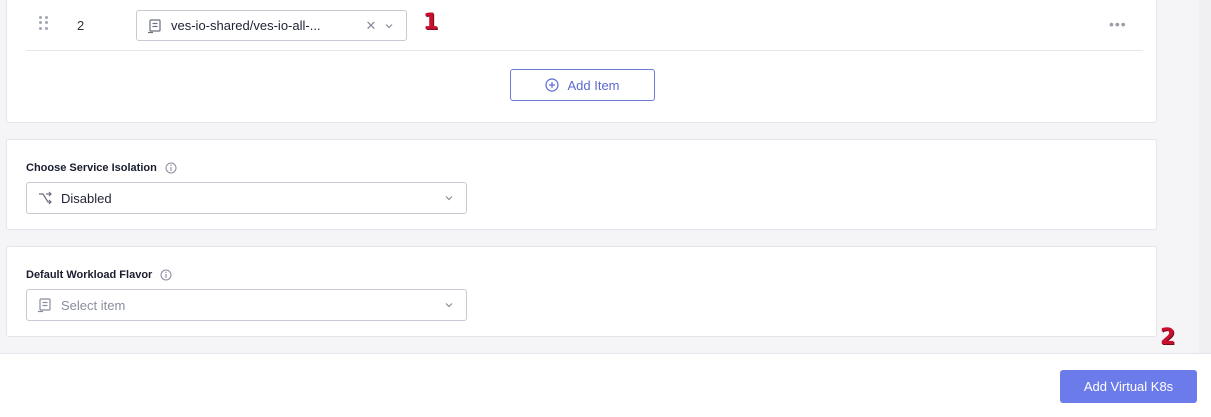  Describe the element at coordinates (45, 198) in the screenshot. I see `branch-icon` at that location.